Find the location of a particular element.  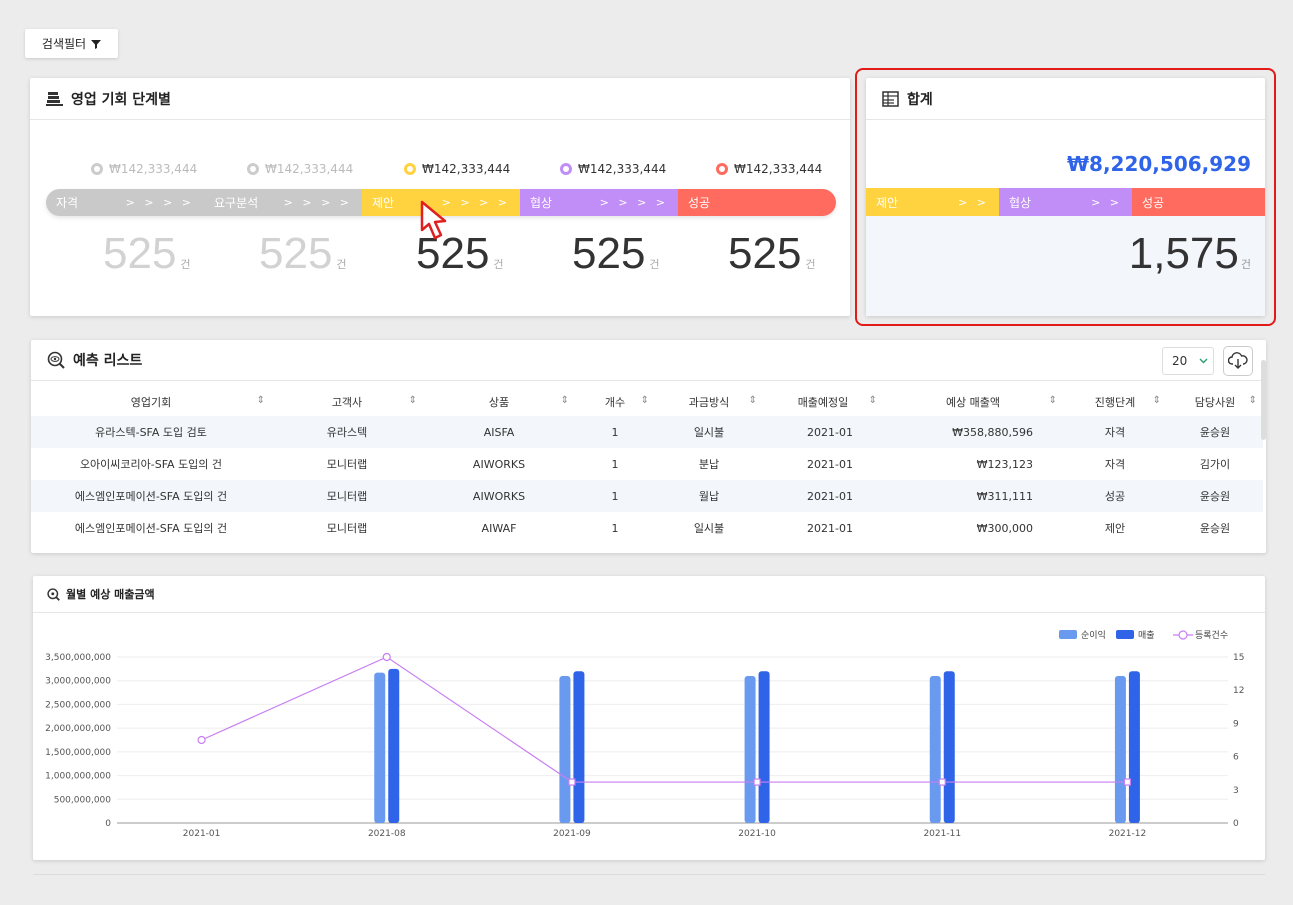

search-eye-icon is located at coordinates (53, 594).